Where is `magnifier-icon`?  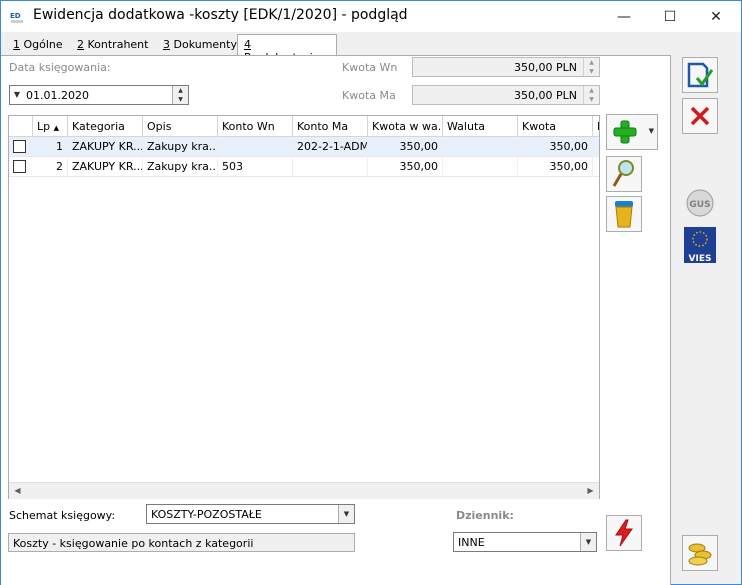 magnifier-icon is located at coordinates (623, 173).